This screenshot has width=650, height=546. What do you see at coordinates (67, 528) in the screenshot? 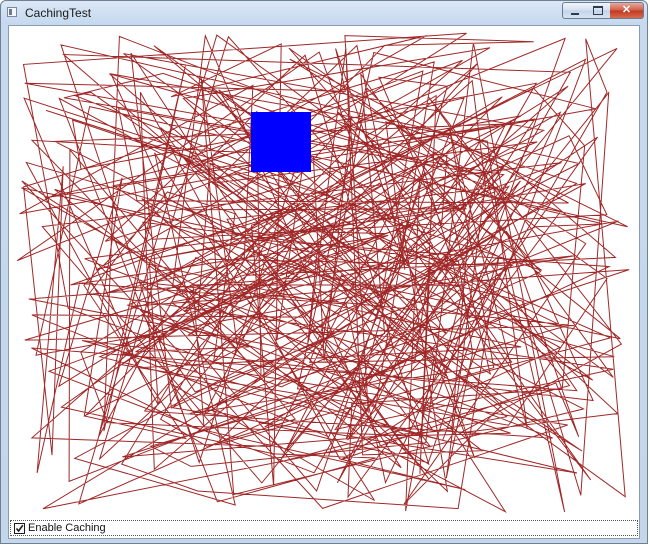
I see `enable-caching-label: Enable Caching` at bounding box center [67, 528].